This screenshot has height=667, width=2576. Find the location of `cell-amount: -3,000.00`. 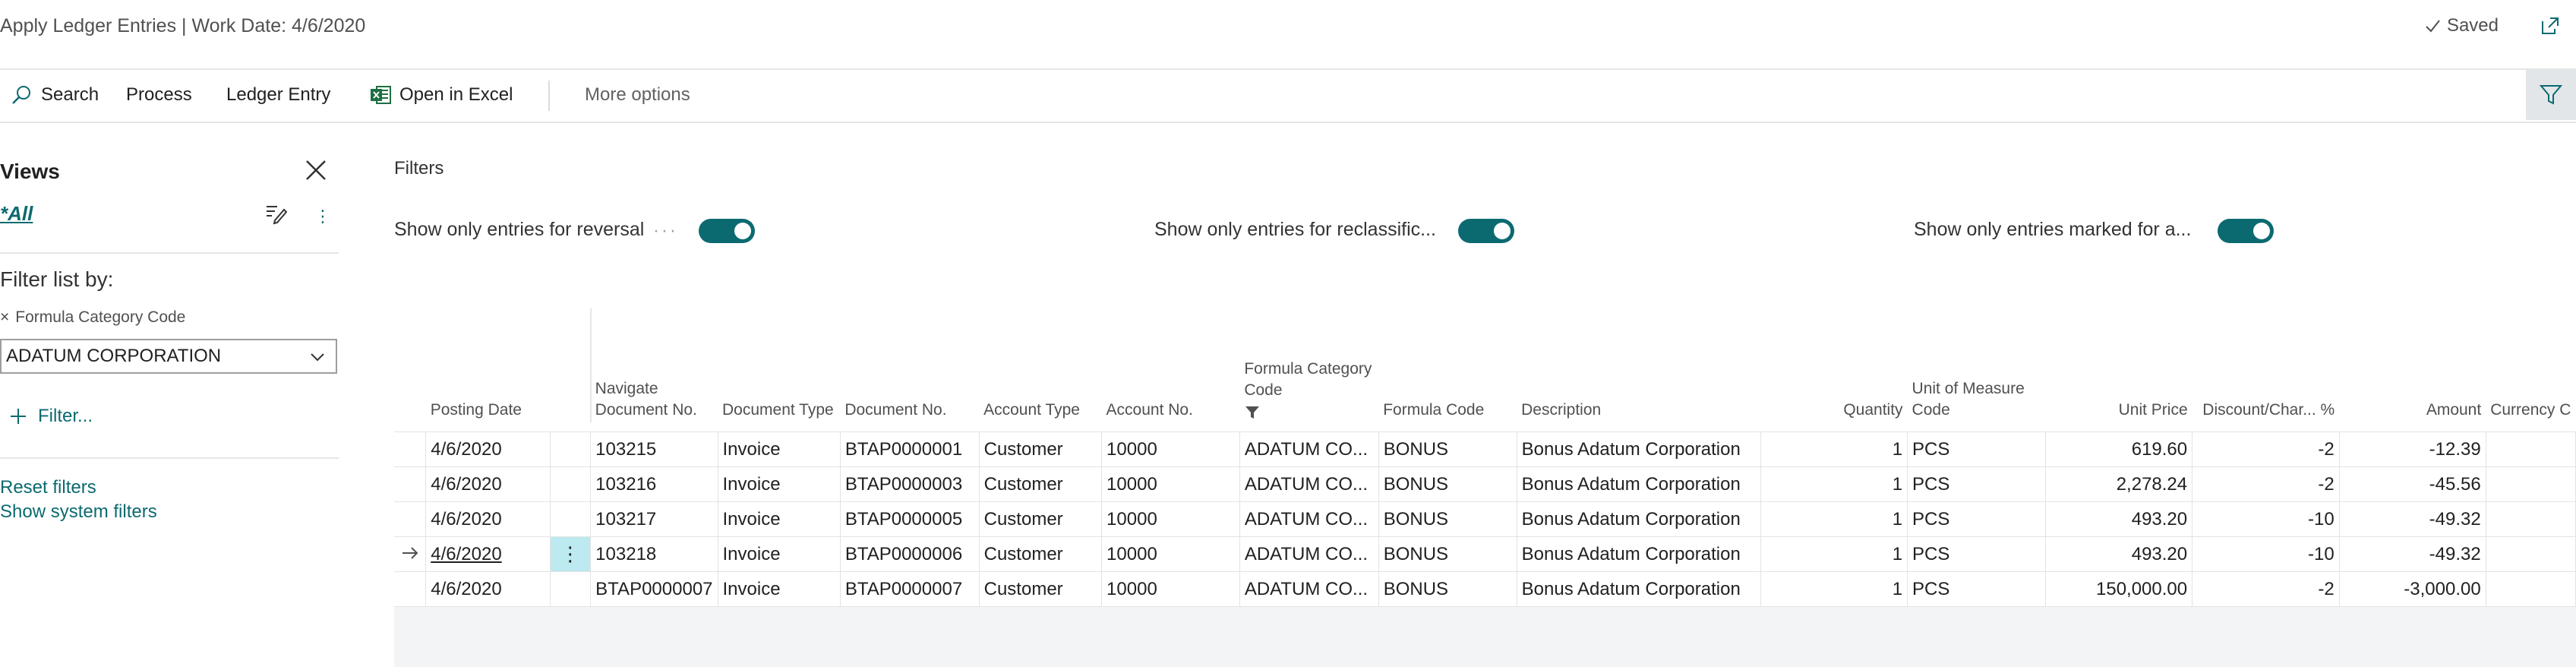

cell-amount: -3,000.00 is located at coordinates (2412, 589).